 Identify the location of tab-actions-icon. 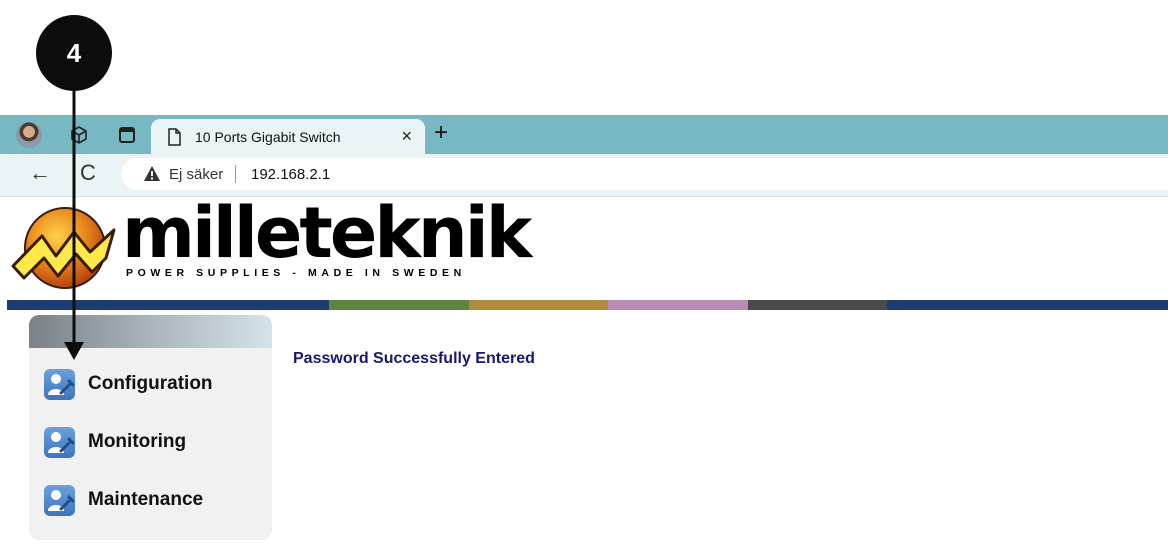
(127, 135).